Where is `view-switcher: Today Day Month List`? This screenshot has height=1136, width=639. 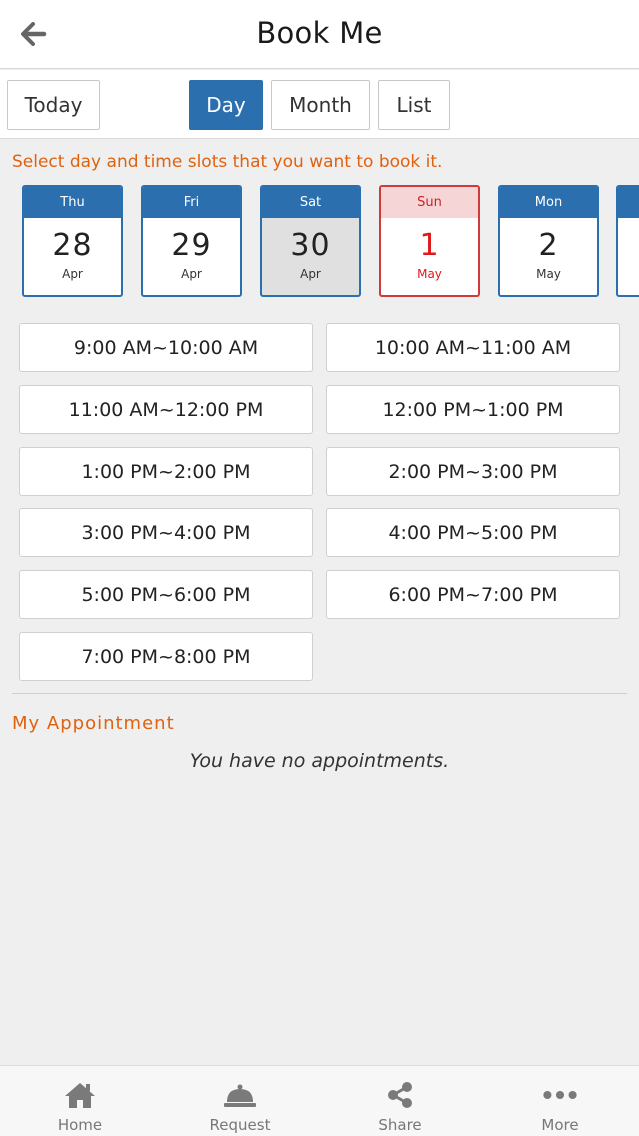 view-switcher: Today Day Month List is located at coordinates (319, 104).